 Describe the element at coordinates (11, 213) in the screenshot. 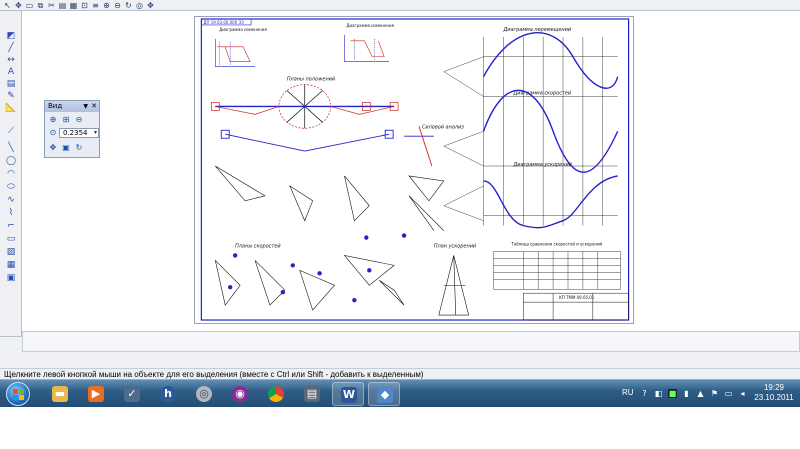

I see `polyline-icon: ⌇` at that location.